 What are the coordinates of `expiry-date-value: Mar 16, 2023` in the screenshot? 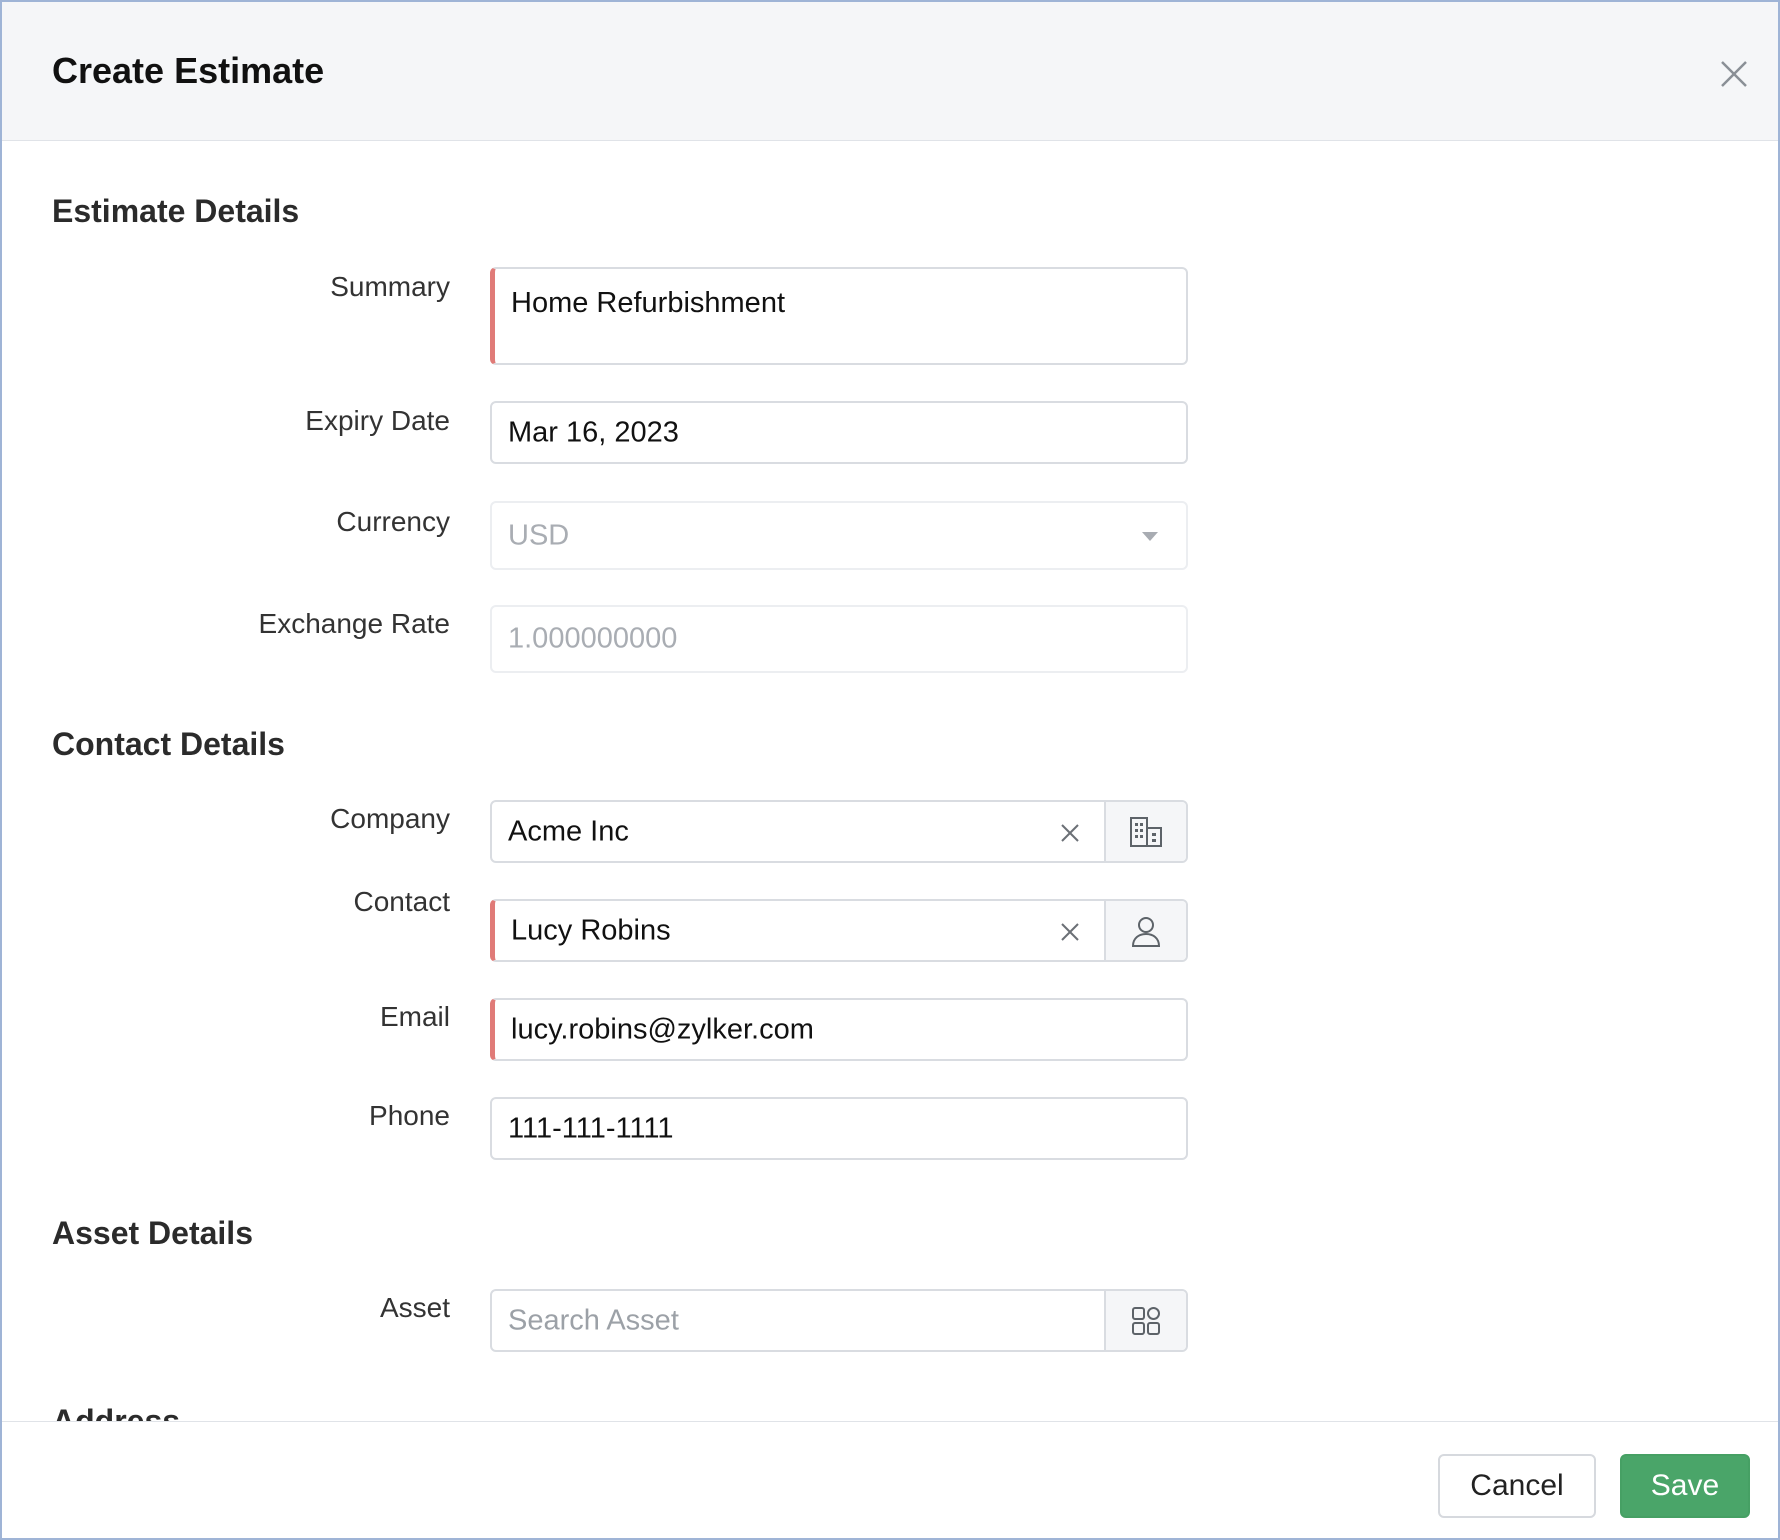 It's located at (593, 432).